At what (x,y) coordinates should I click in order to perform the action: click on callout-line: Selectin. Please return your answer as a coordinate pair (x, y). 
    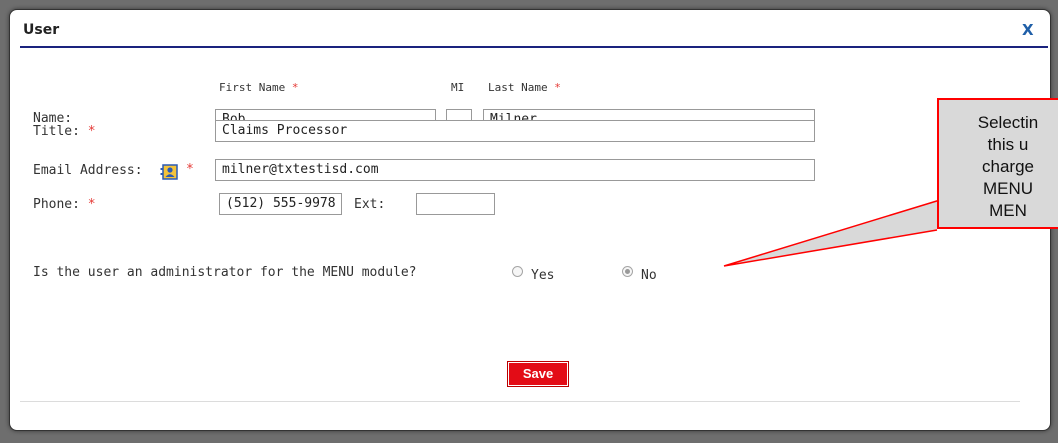
    Looking at the image, I should click on (1008, 122).